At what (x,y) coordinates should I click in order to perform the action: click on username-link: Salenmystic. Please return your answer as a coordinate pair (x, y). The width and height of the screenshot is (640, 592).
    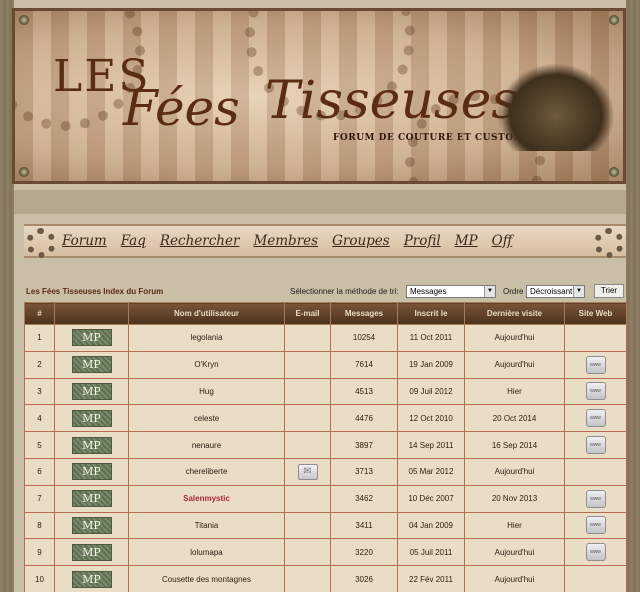
    Looking at the image, I should click on (206, 498).